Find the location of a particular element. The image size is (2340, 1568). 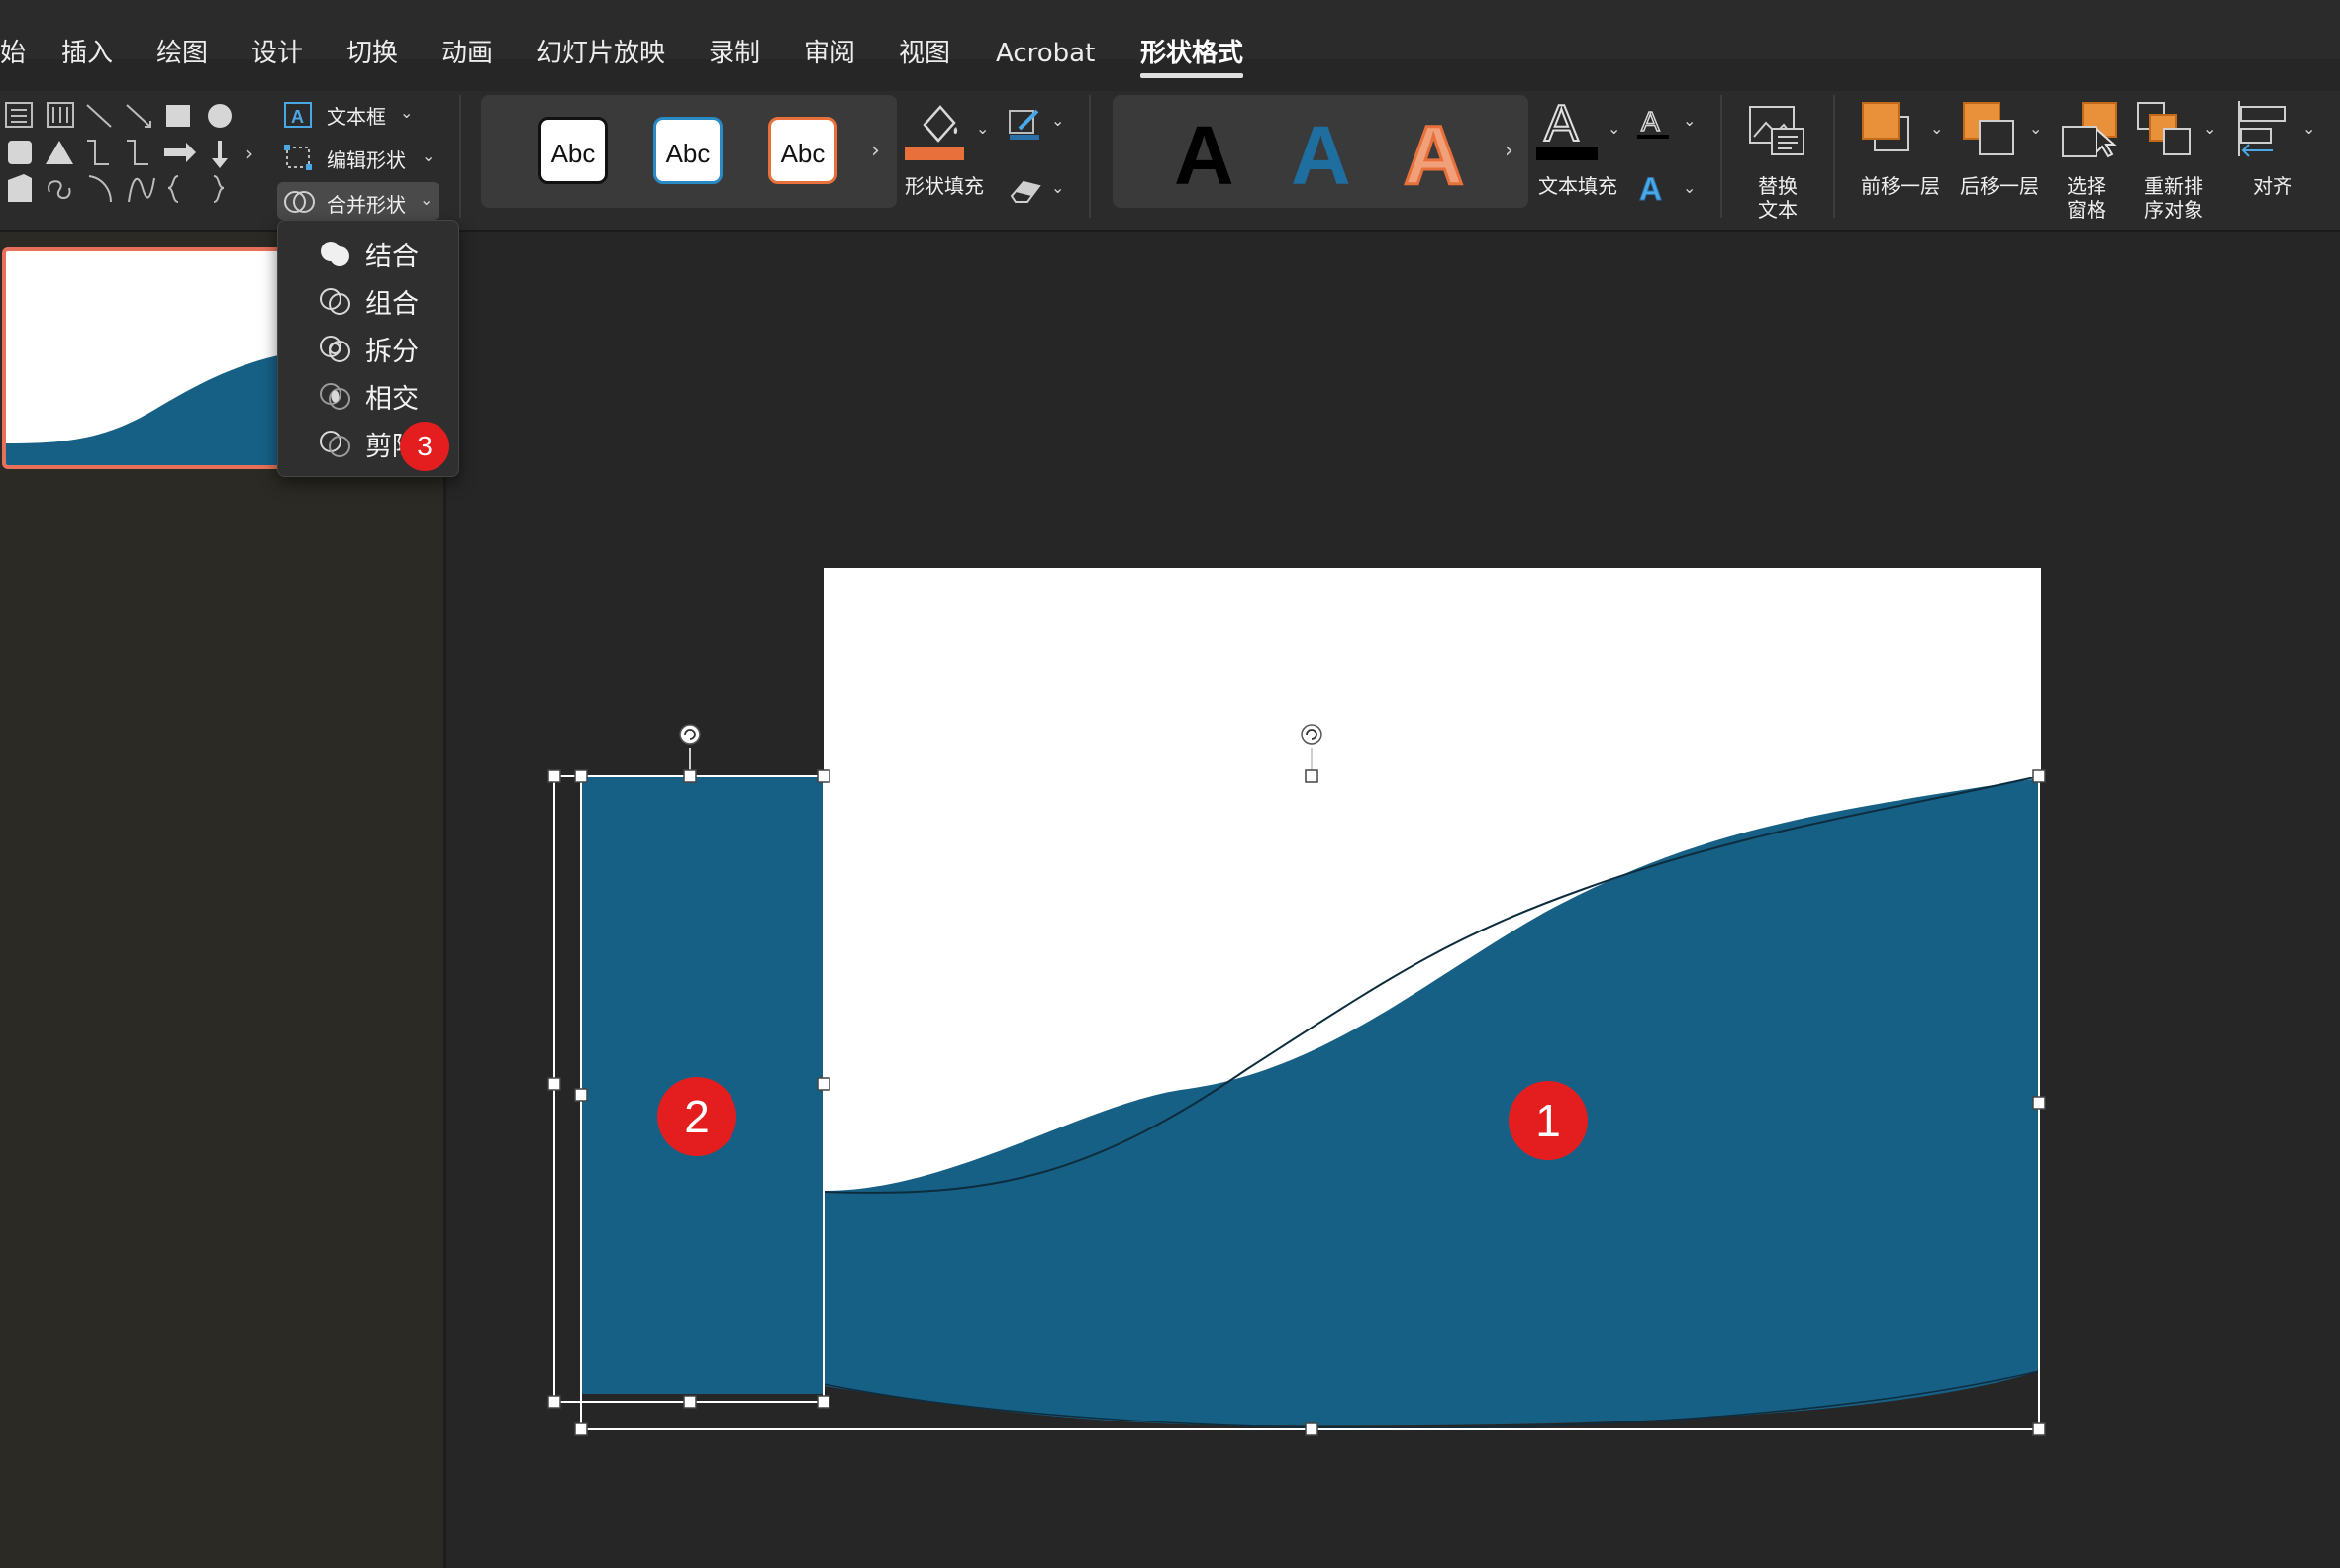

bring-forward-icon is located at coordinates (1887, 128).